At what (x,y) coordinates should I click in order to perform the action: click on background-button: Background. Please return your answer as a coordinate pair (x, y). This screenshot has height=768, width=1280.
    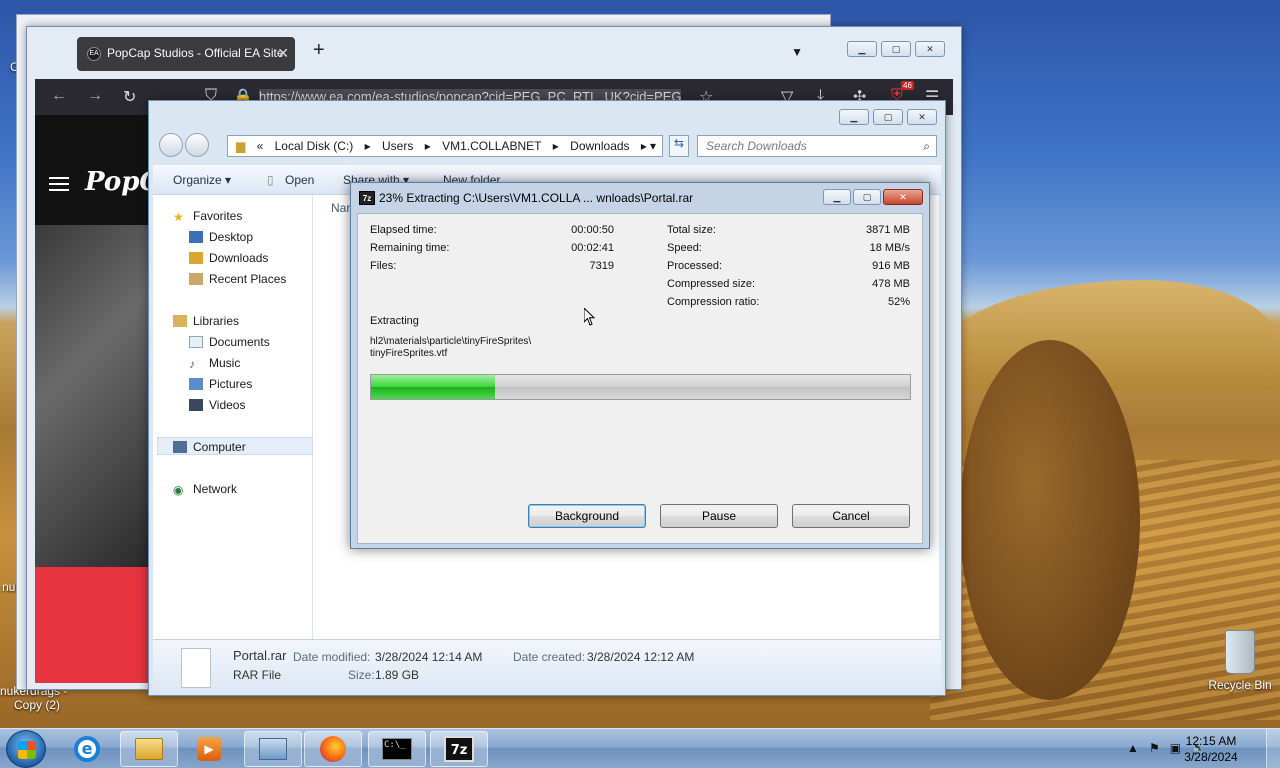
    Looking at the image, I should click on (587, 516).